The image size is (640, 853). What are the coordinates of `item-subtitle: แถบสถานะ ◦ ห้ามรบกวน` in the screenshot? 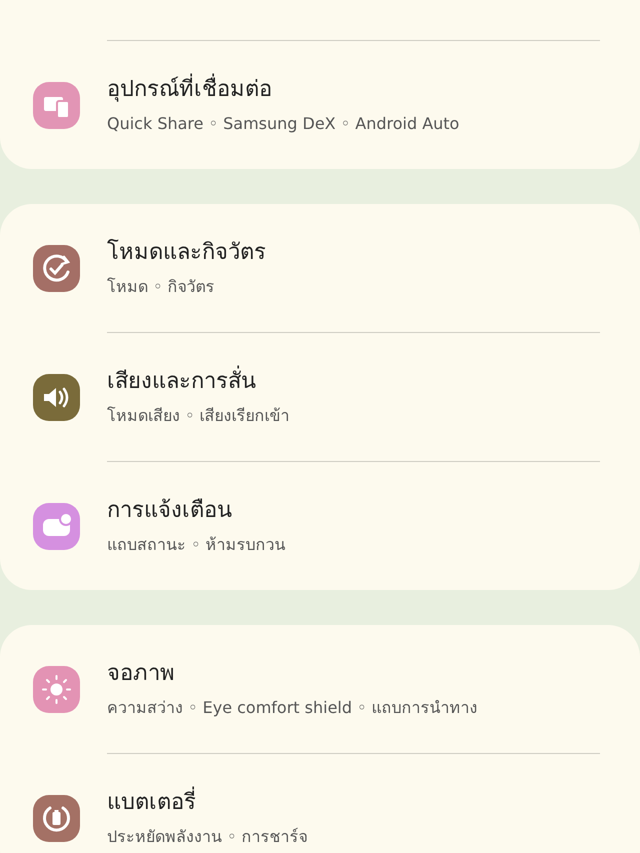 It's located at (196, 545).